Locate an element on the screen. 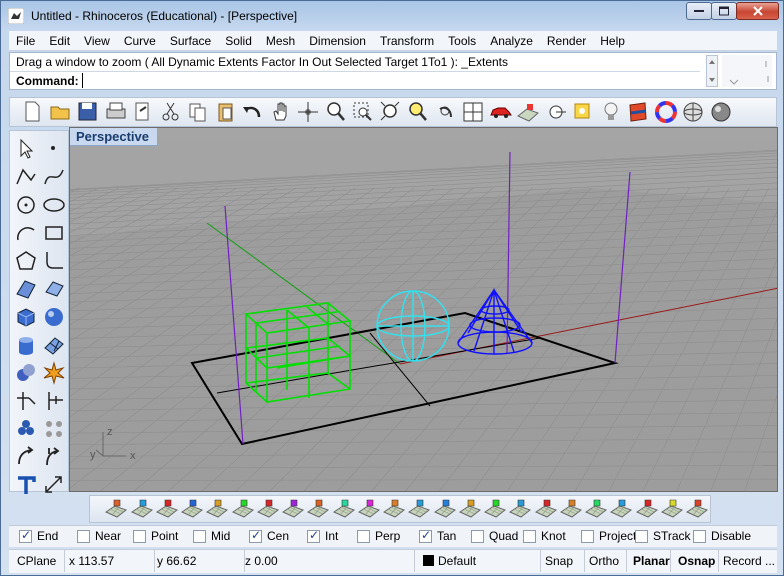  osnap-int: Int is located at coordinates (322, 535).